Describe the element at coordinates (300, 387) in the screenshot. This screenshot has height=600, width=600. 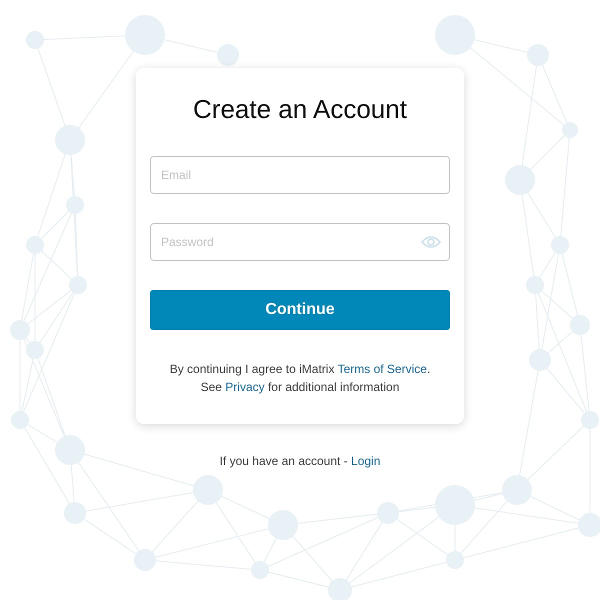
I see `terms-text: See Privacy for additional information` at that location.